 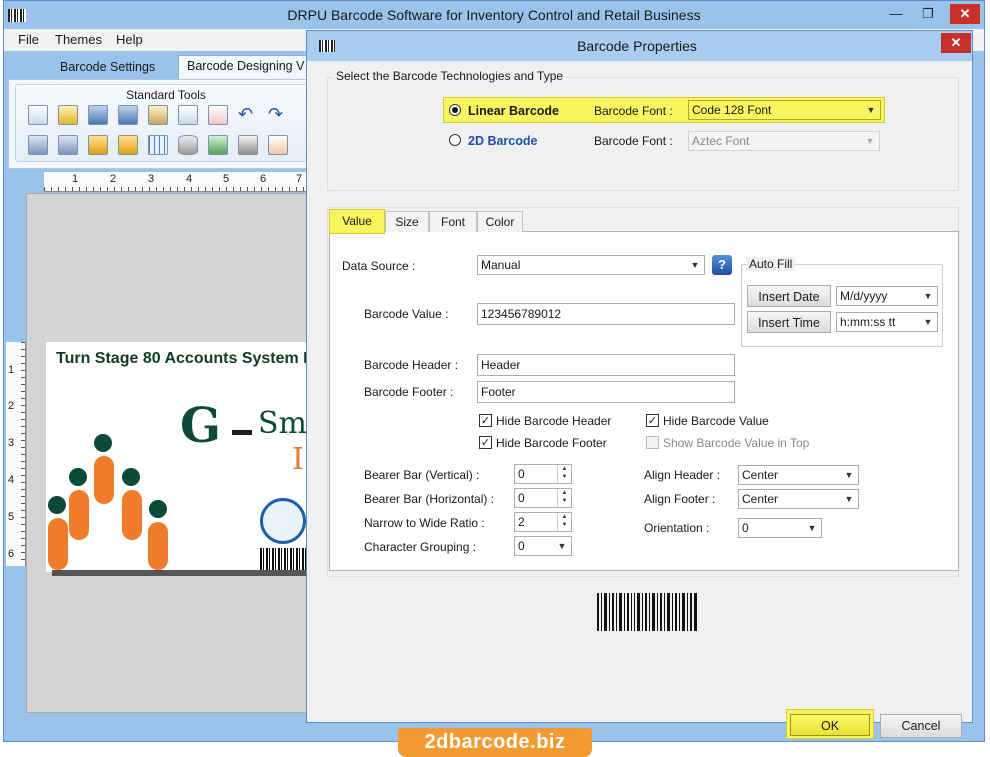 What do you see at coordinates (543, 474) in the screenshot?
I see `bearer-vertical-spinner: 0 ▲ ▼` at bounding box center [543, 474].